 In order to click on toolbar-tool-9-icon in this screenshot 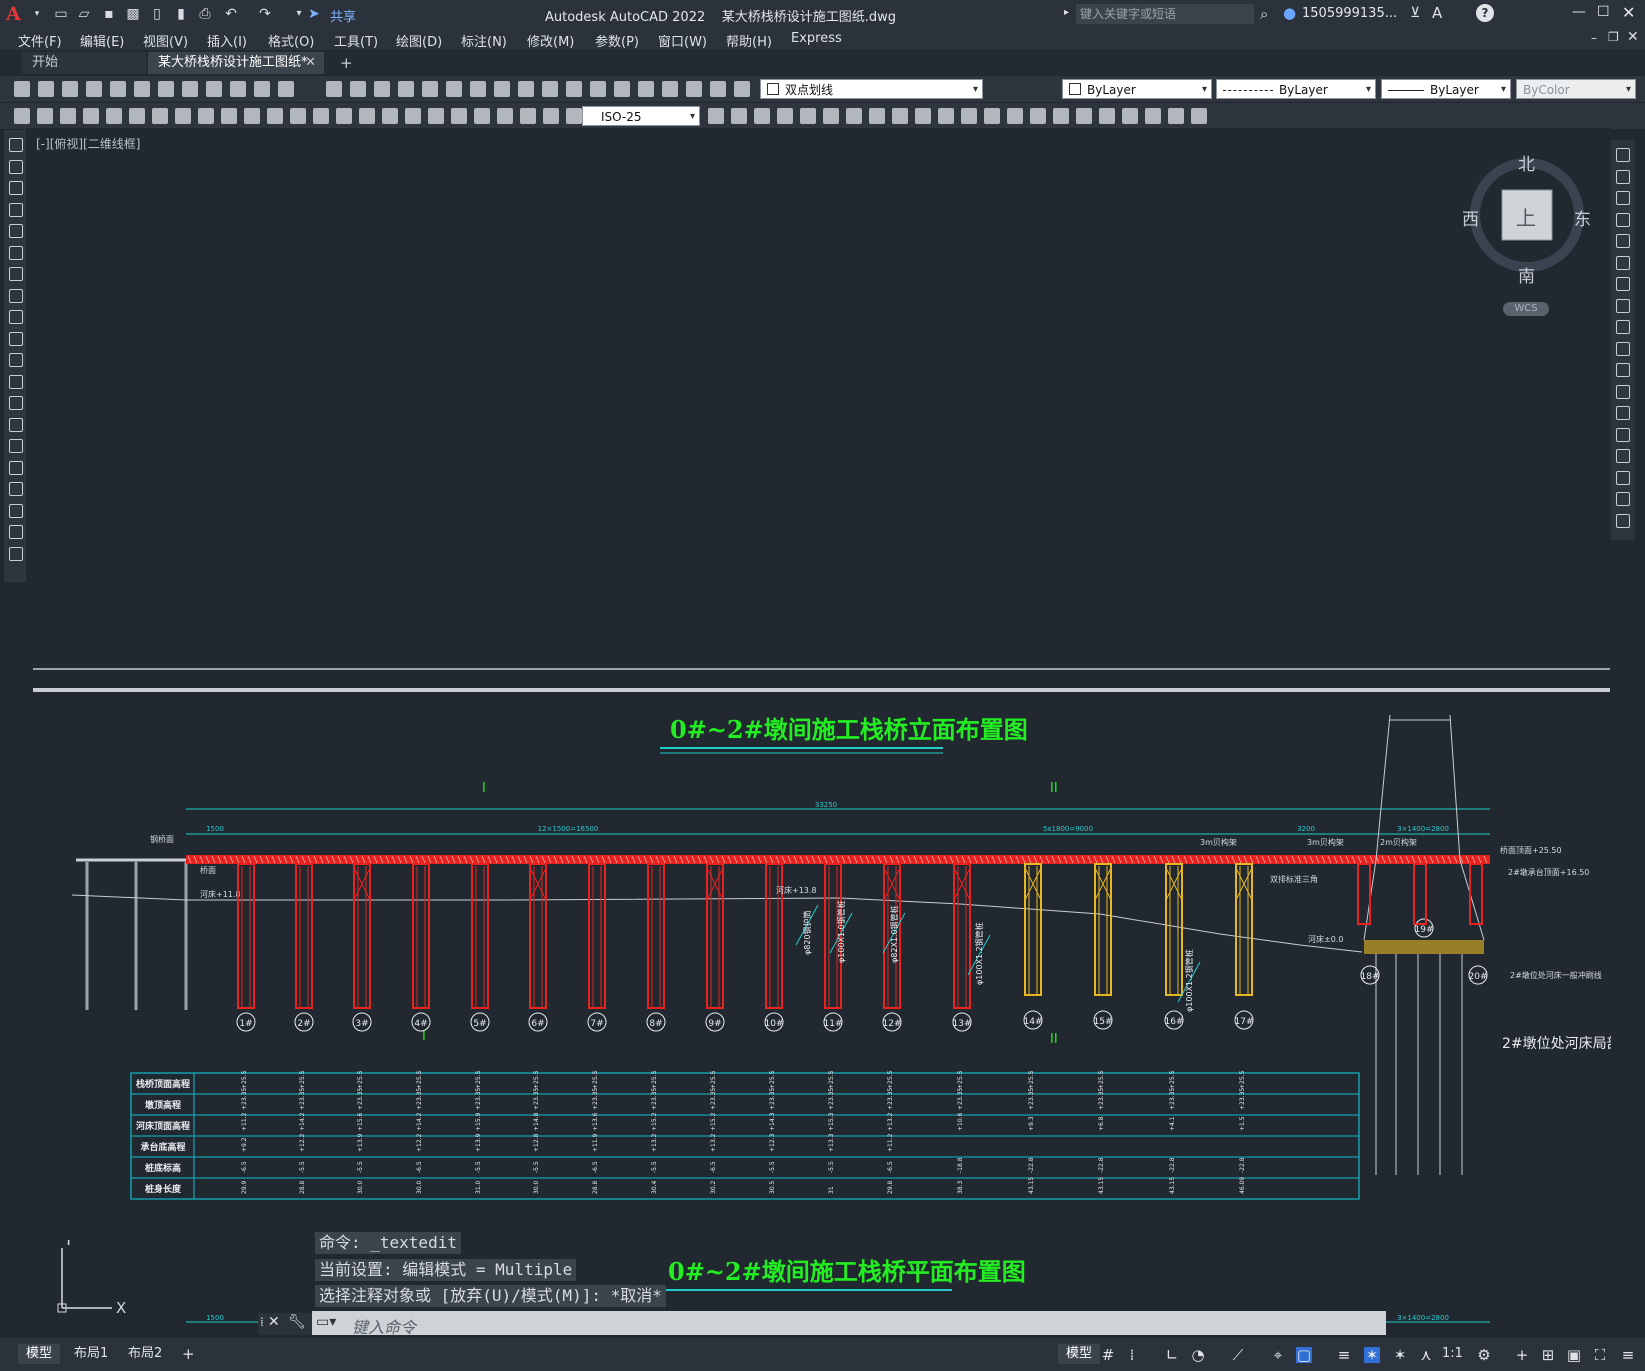, I will do `click(214, 89)`.